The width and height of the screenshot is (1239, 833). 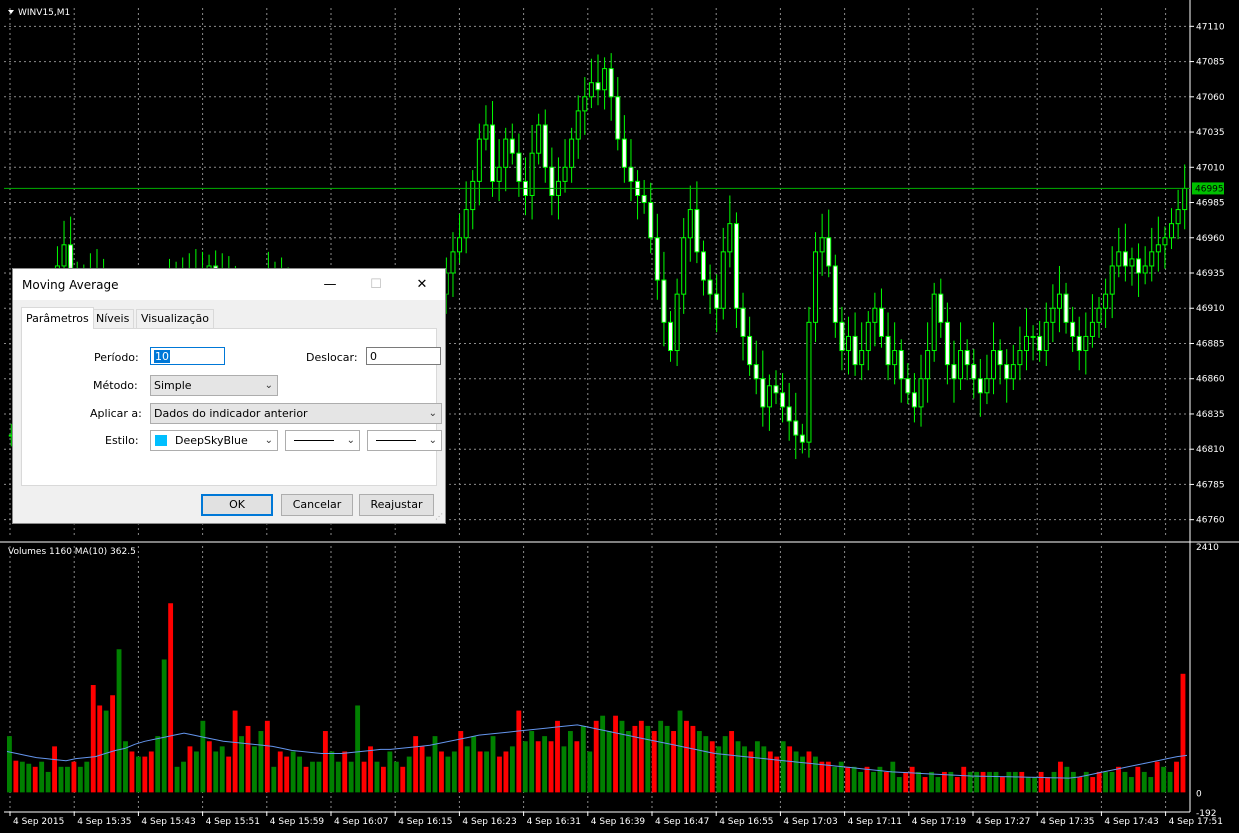 I want to click on tab-visualizacao: Visualização, so click(x=175, y=318).